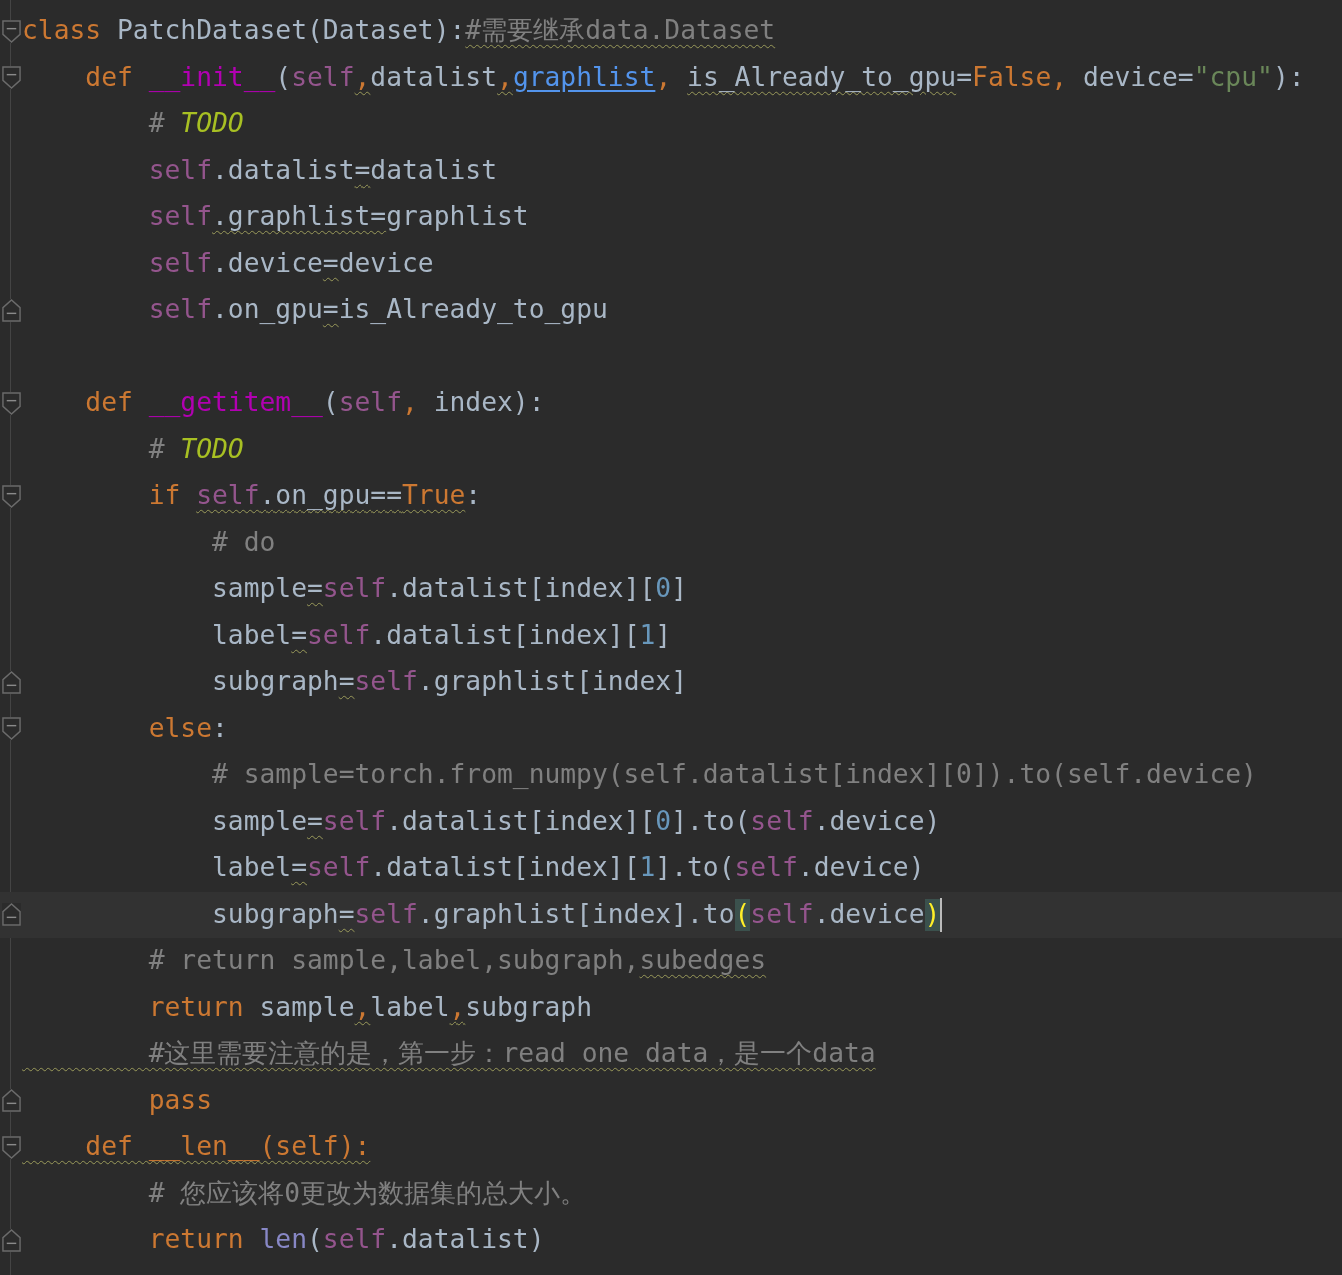 The image size is (1342, 1275). Describe the element at coordinates (449, 589) in the screenshot. I see `code-line: sample=self.datalist[index][0]` at that location.